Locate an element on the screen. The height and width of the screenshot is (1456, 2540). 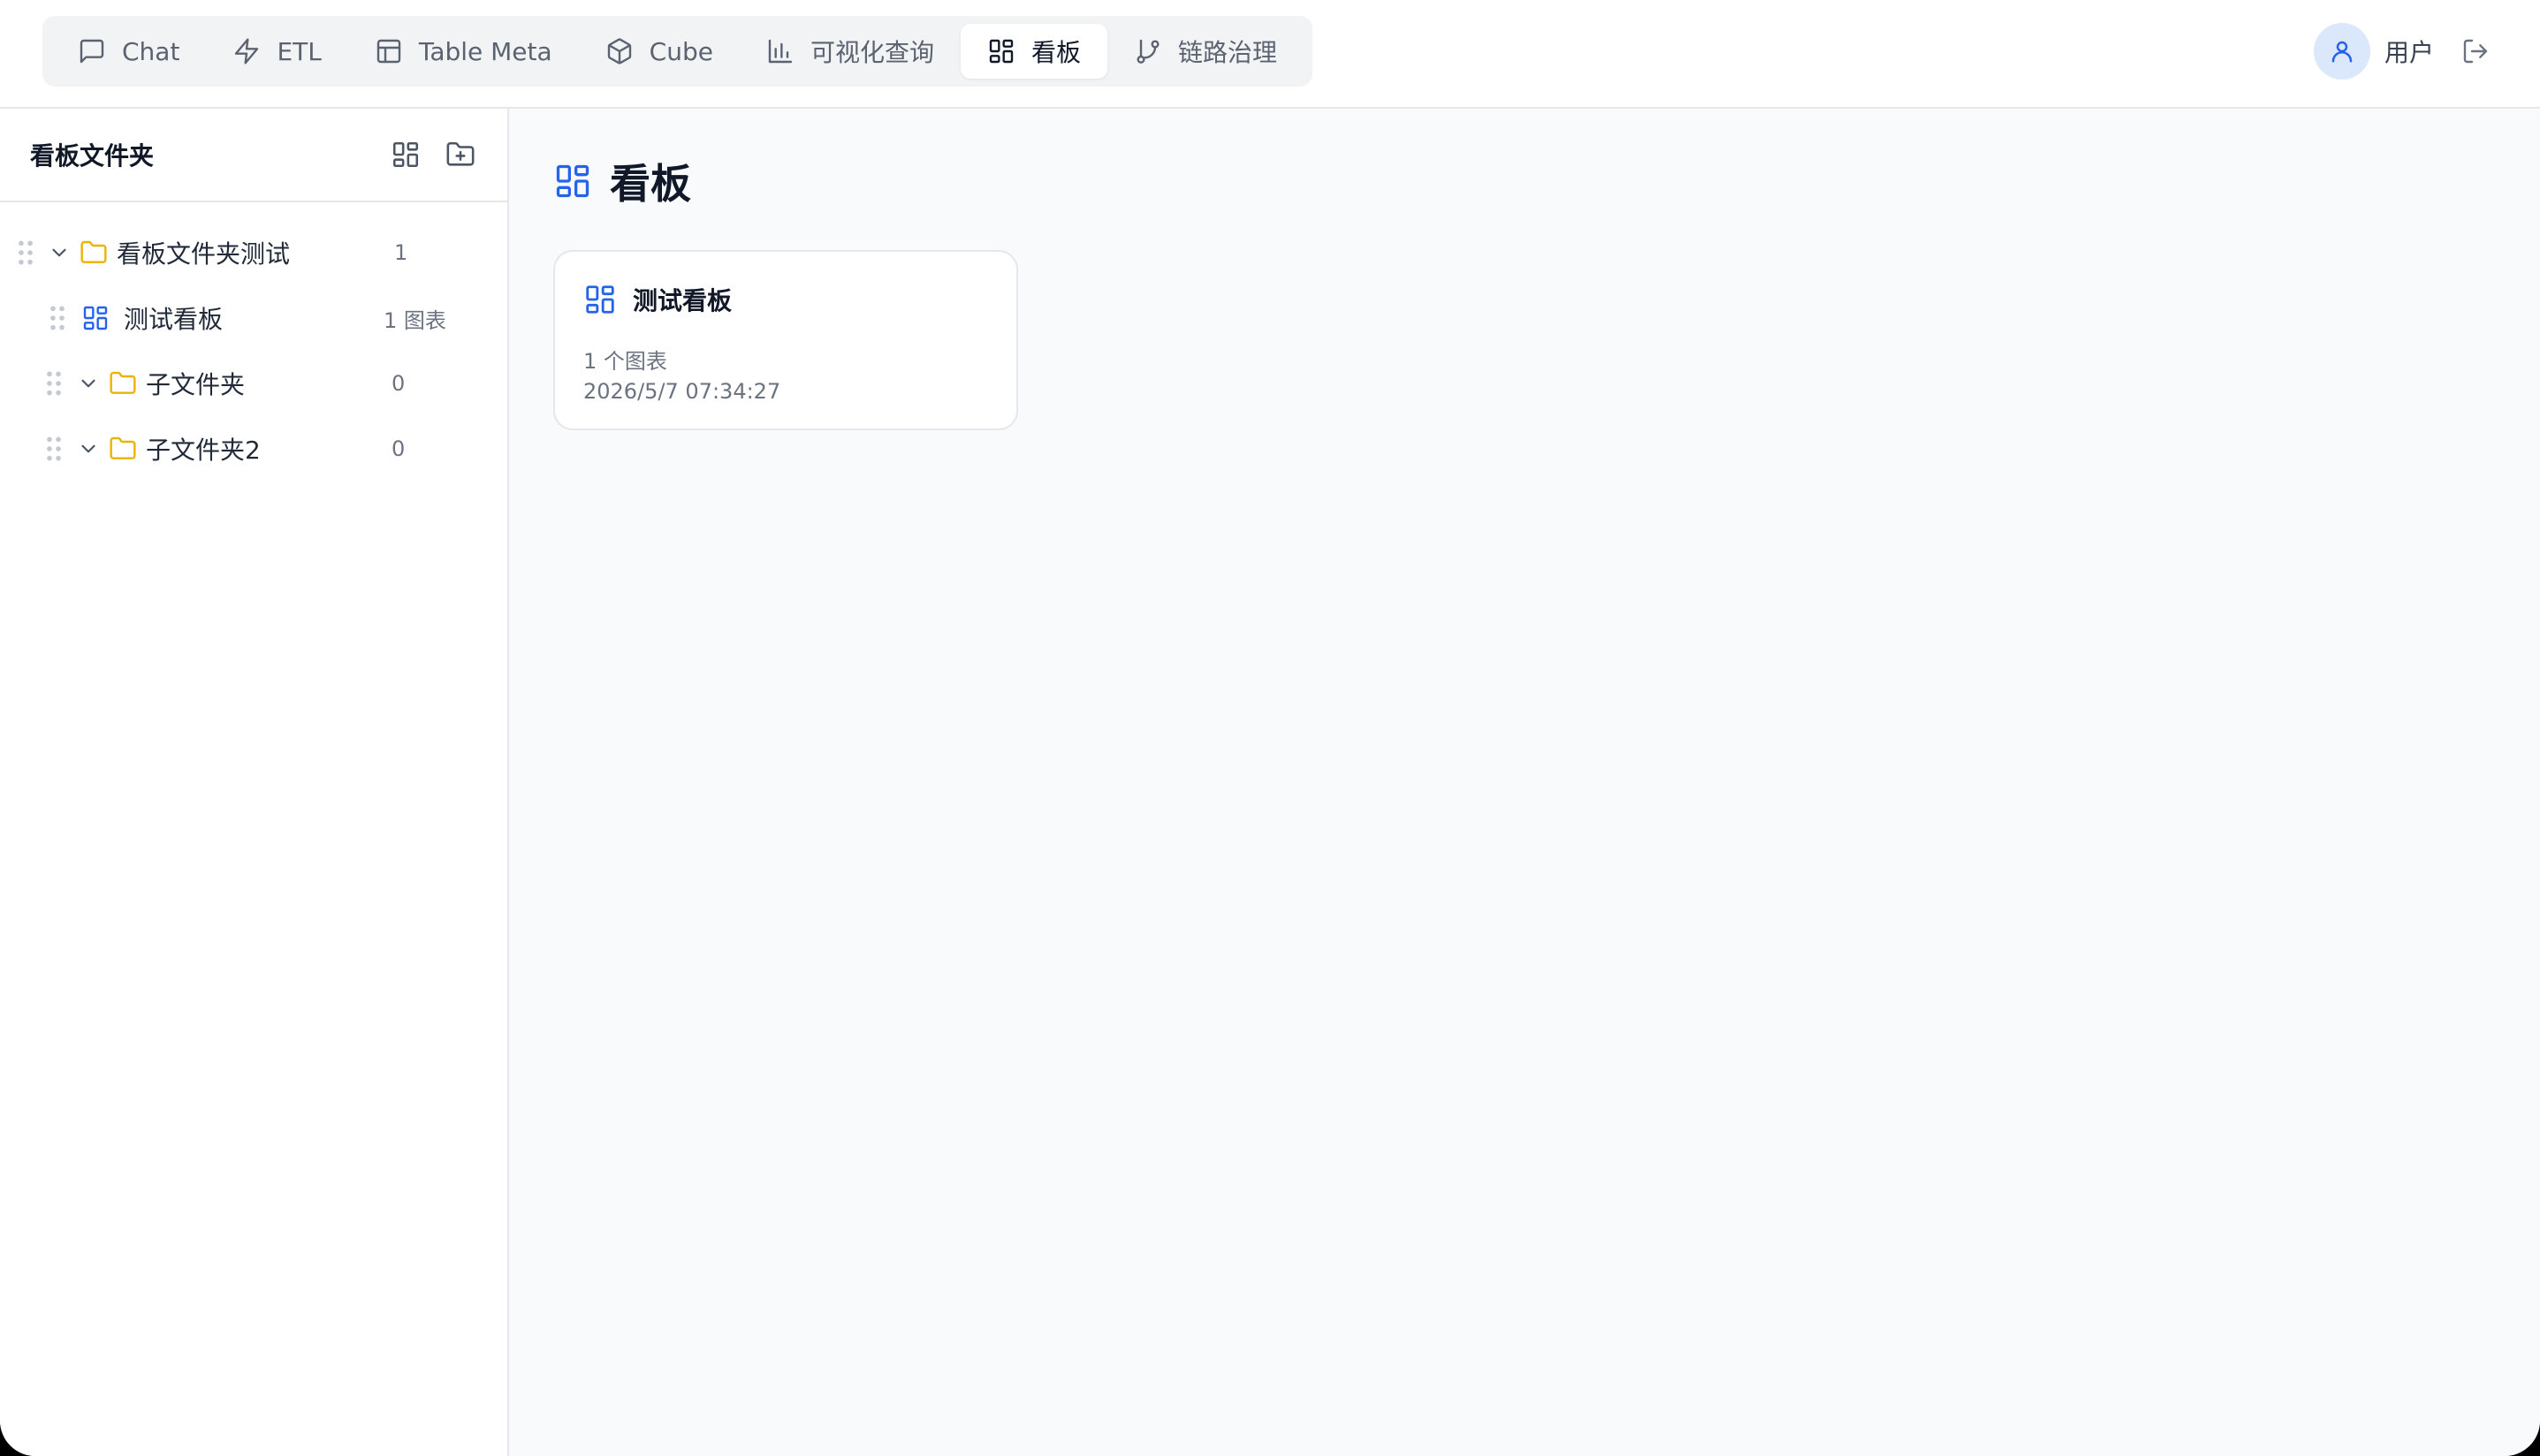
tree-node-count: 1 is located at coordinates (401, 253).